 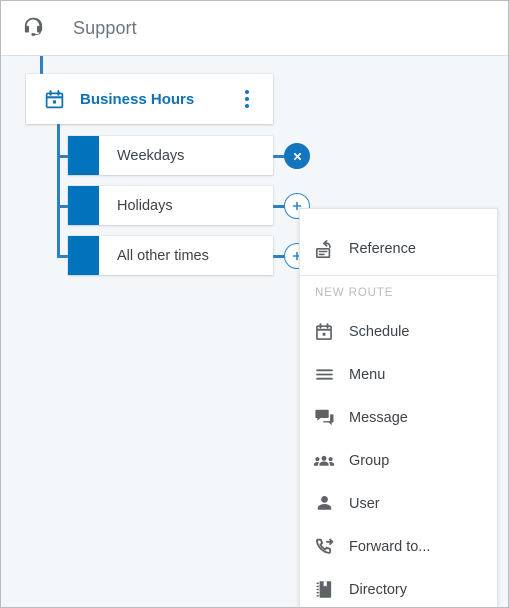 I want to click on branch-label: Holidays, so click(x=145, y=205).